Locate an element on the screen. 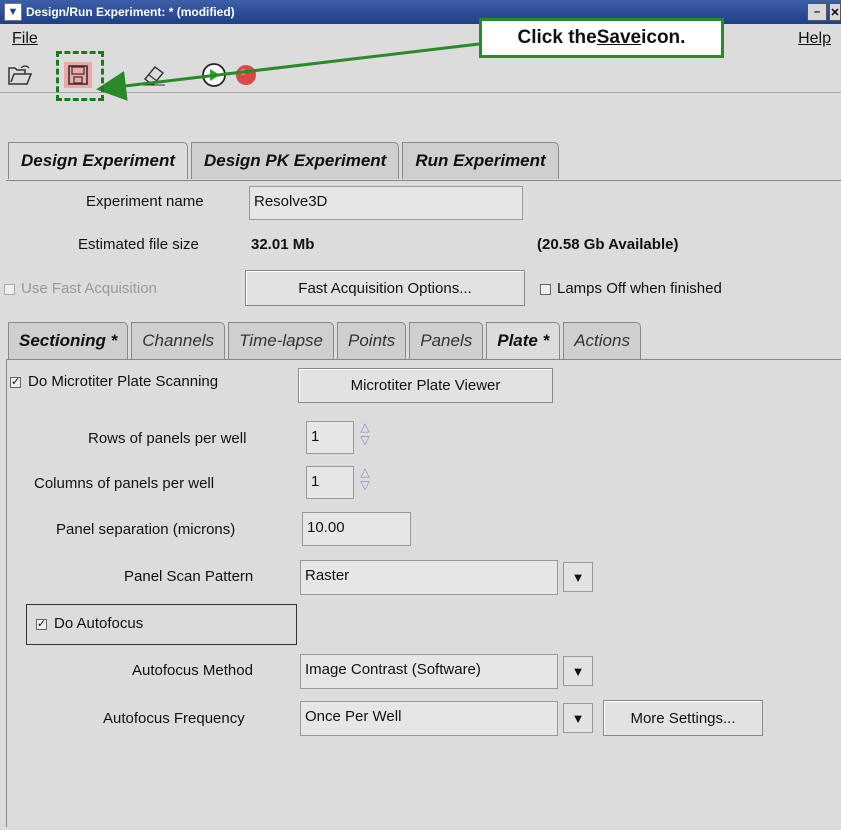  tab-points: Points is located at coordinates (372, 340).